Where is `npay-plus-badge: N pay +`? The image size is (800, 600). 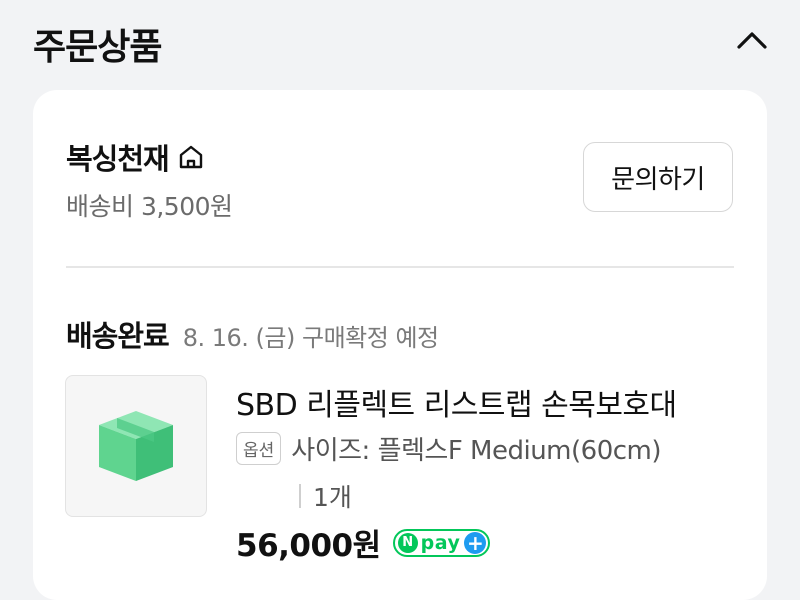 npay-plus-badge: N pay + is located at coordinates (441, 542).